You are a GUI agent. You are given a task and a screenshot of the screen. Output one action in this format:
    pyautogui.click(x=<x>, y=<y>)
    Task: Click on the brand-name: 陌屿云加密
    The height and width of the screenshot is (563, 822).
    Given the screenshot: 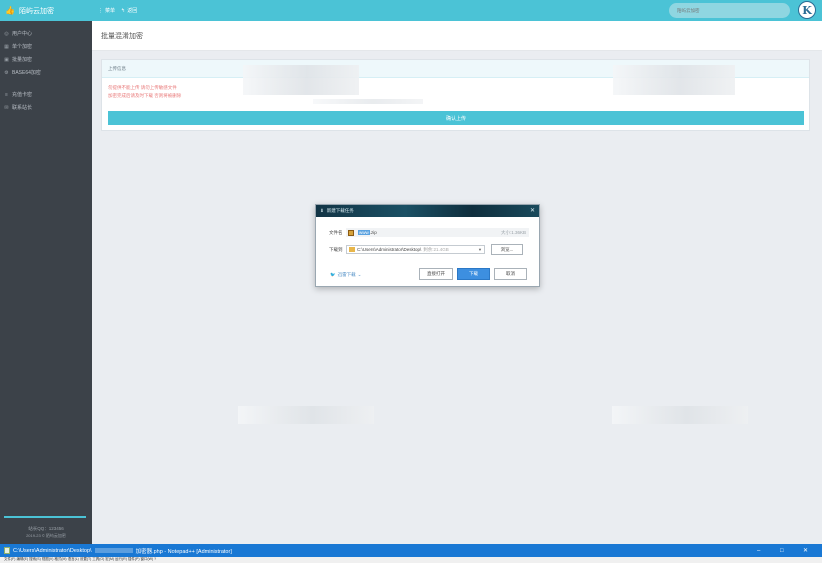 What is the action you would take?
    pyautogui.click(x=36, y=11)
    